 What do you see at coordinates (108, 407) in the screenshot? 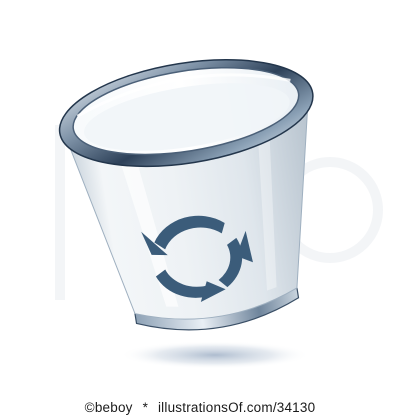
I see `credit-author: ©beboy` at bounding box center [108, 407].